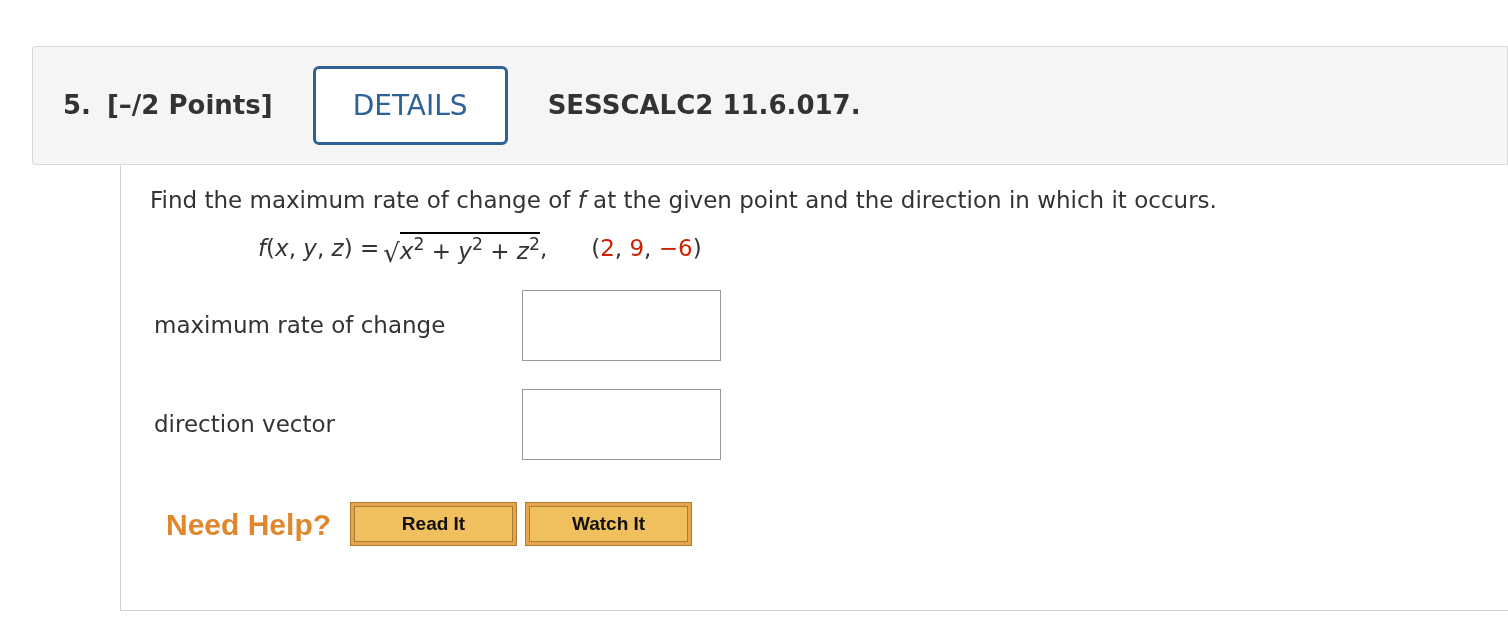 The height and width of the screenshot is (644, 1508). What do you see at coordinates (469, 248) in the screenshot?
I see `radicand: x$^{2}$ + y$^{2}$ + z$^{2}$` at bounding box center [469, 248].